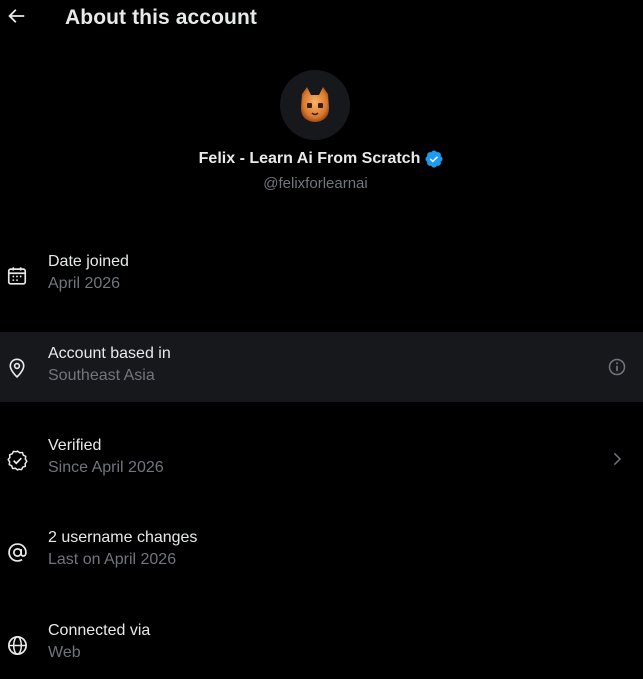 The image size is (643, 679). Describe the element at coordinates (321, 275) in the screenshot. I see `detail-row-date-joined: Date joined April 2026` at that location.